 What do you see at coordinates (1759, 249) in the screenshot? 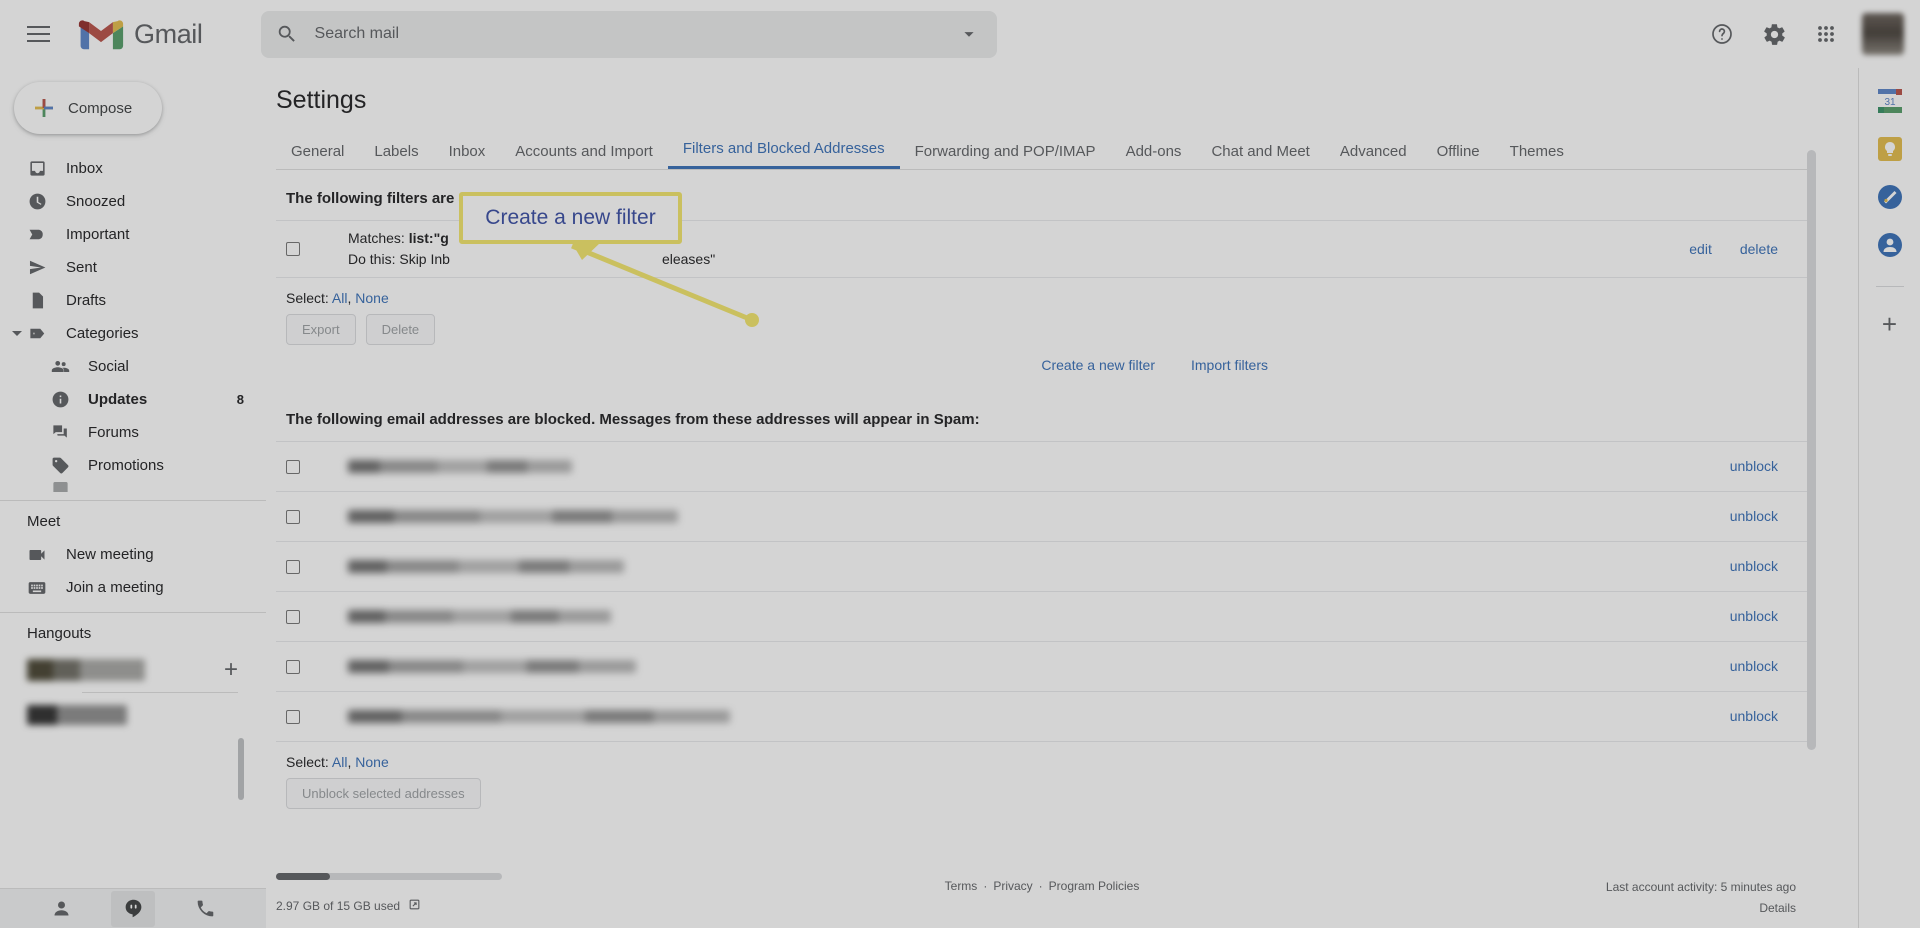
I see `delete-filter-link: delete` at bounding box center [1759, 249].